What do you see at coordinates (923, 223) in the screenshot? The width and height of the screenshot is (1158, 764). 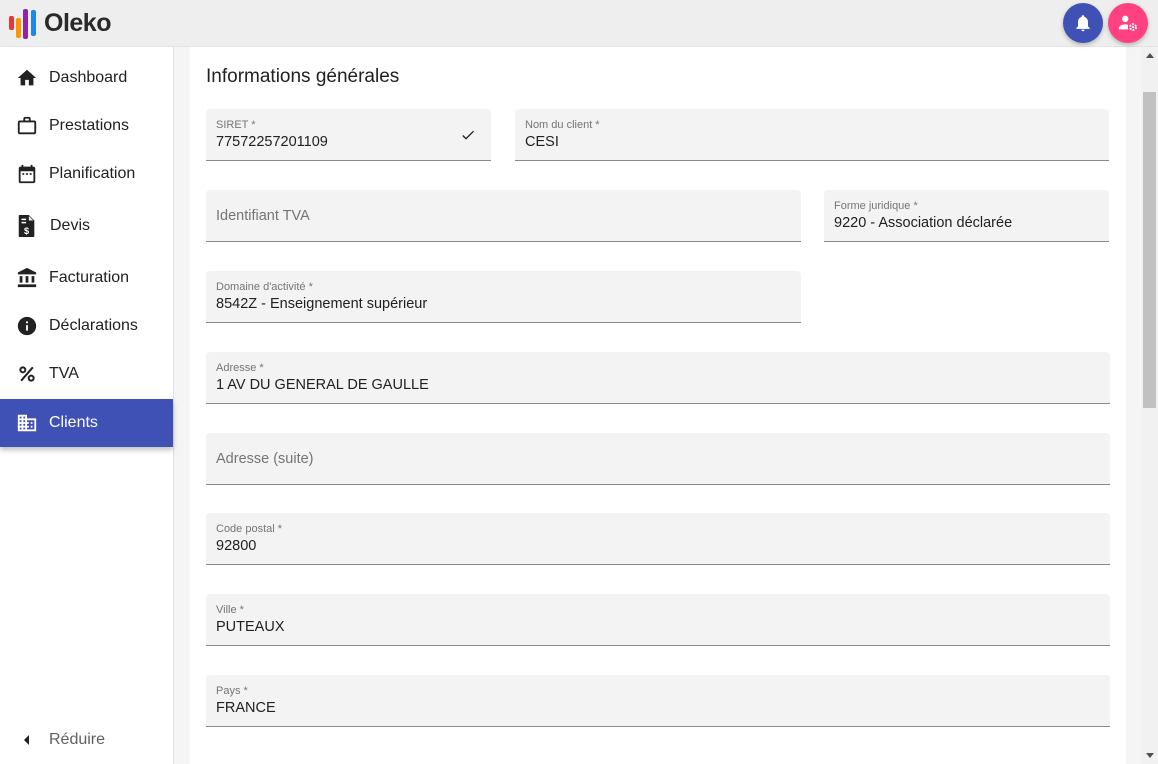 I see `legal-form-value: 9220 - Association déclarée` at bounding box center [923, 223].